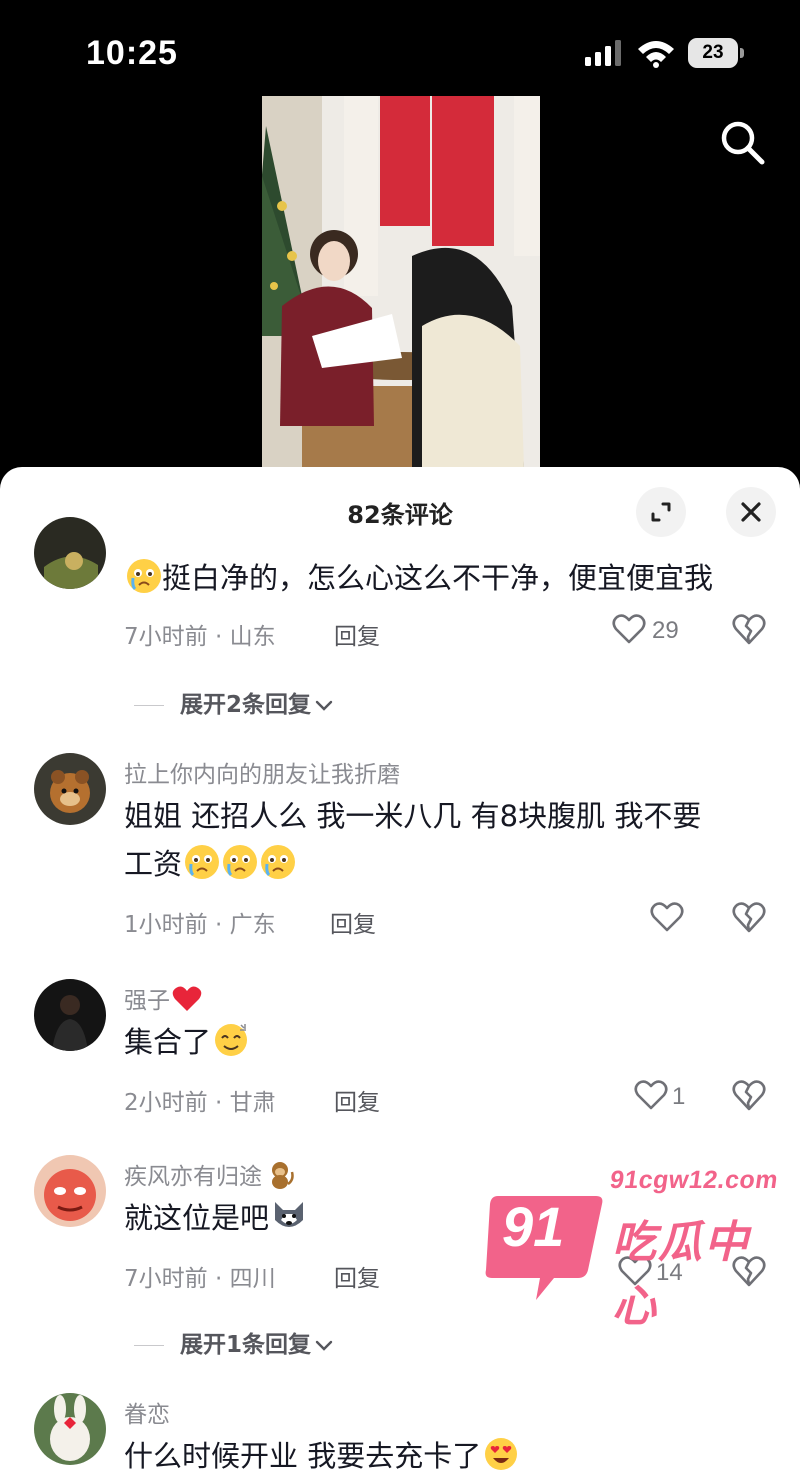 The image size is (800, 1478). Describe the element at coordinates (231, 1040) in the screenshot. I see `dizzy-face-emoji` at that location.